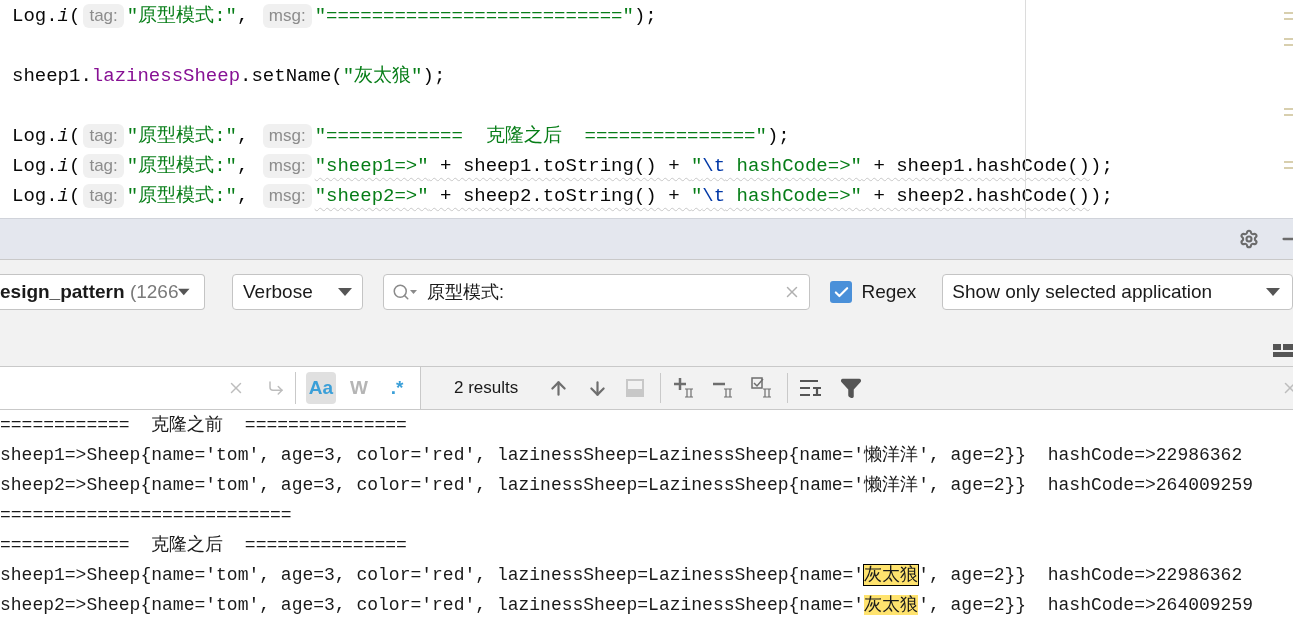  What do you see at coordinates (154, 291) in the screenshot?
I see `process-id: (1266` at bounding box center [154, 291].